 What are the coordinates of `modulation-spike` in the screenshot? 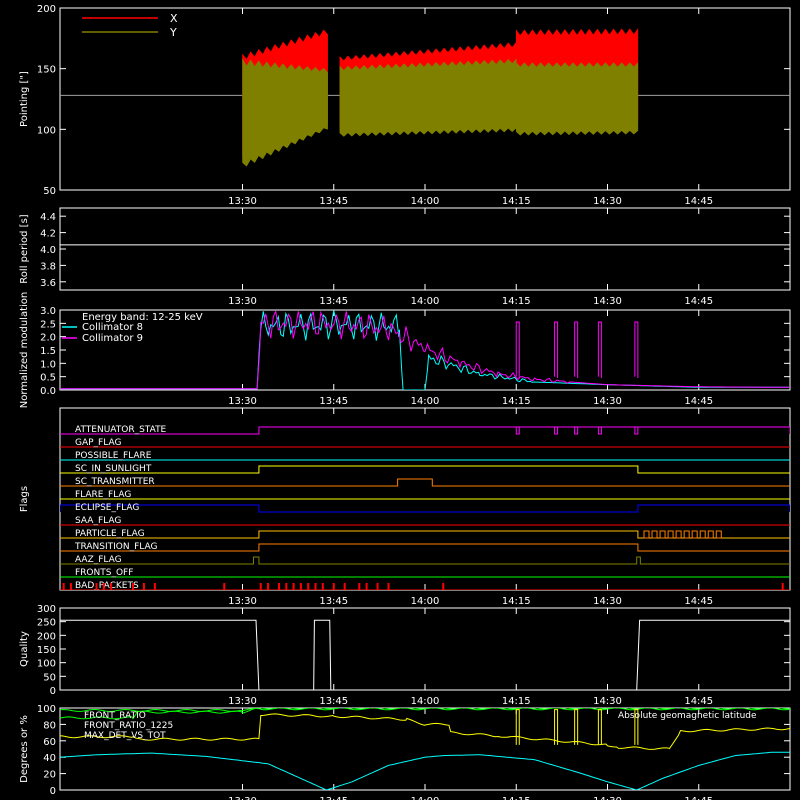 It's located at (517, 349).